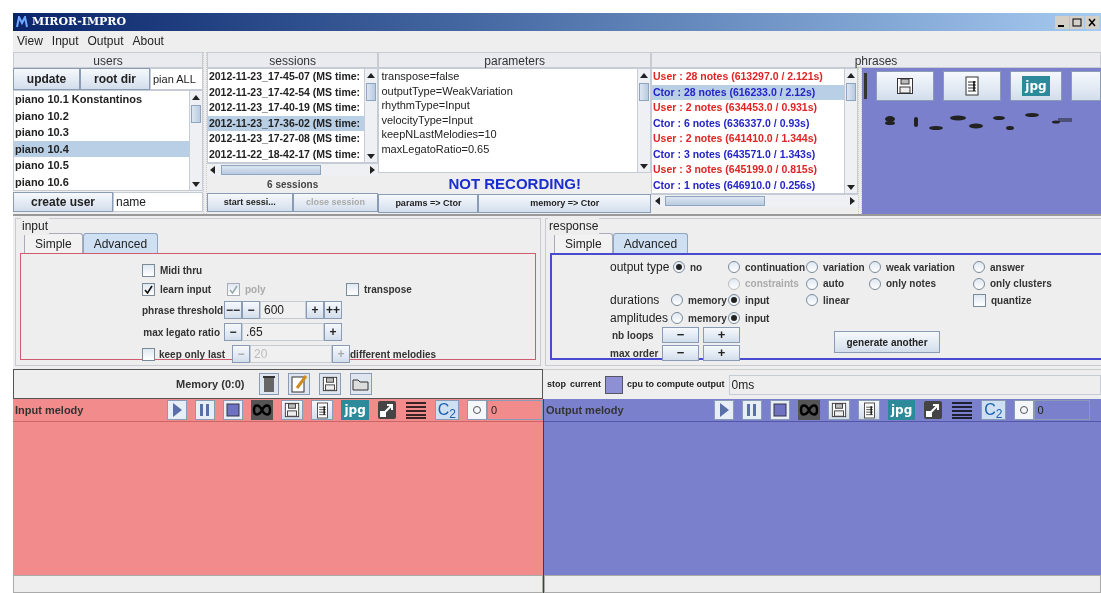  Describe the element at coordinates (748, 185) in the screenshot. I see `phrase-item: Ctor : 1 notes (646910.0 / 0.256s)` at that location.